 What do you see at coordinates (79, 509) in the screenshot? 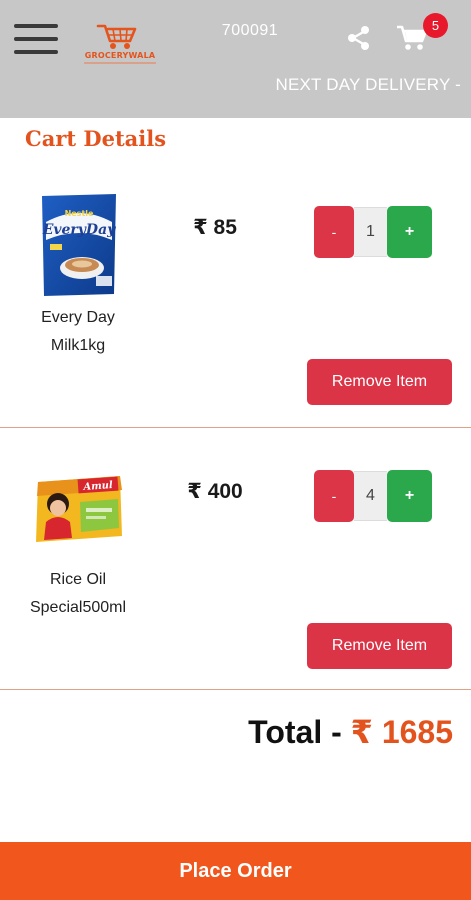
I see `product-image: Amul` at bounding box center [79, 509].